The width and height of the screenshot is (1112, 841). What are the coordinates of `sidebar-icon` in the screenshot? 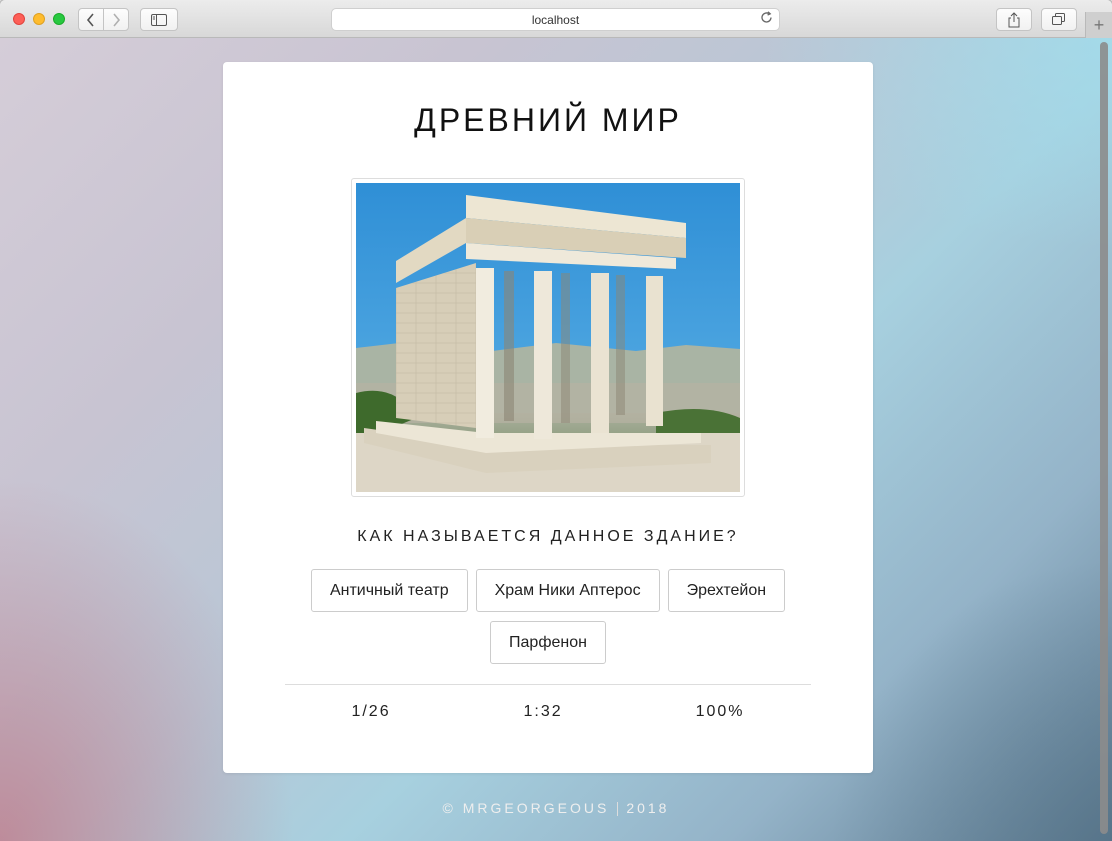 It's located at (159, 19).